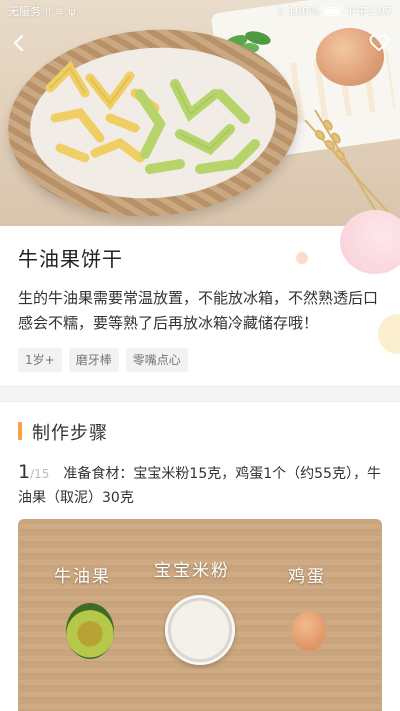 The height and width of the screenshot is (711, 400). I want to click on back-button, so click(19, 43).